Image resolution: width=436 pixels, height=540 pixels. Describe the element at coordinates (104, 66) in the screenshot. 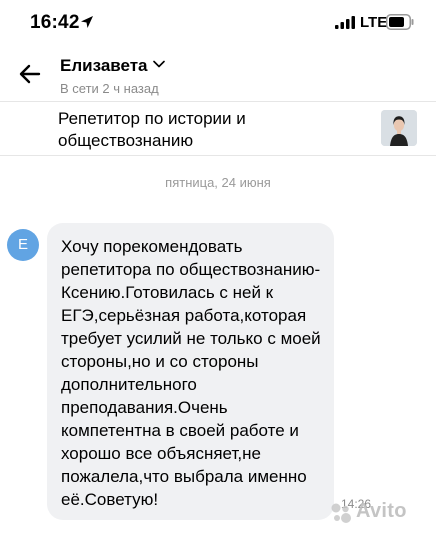

I see `contact-name: Елизавета` at that location.